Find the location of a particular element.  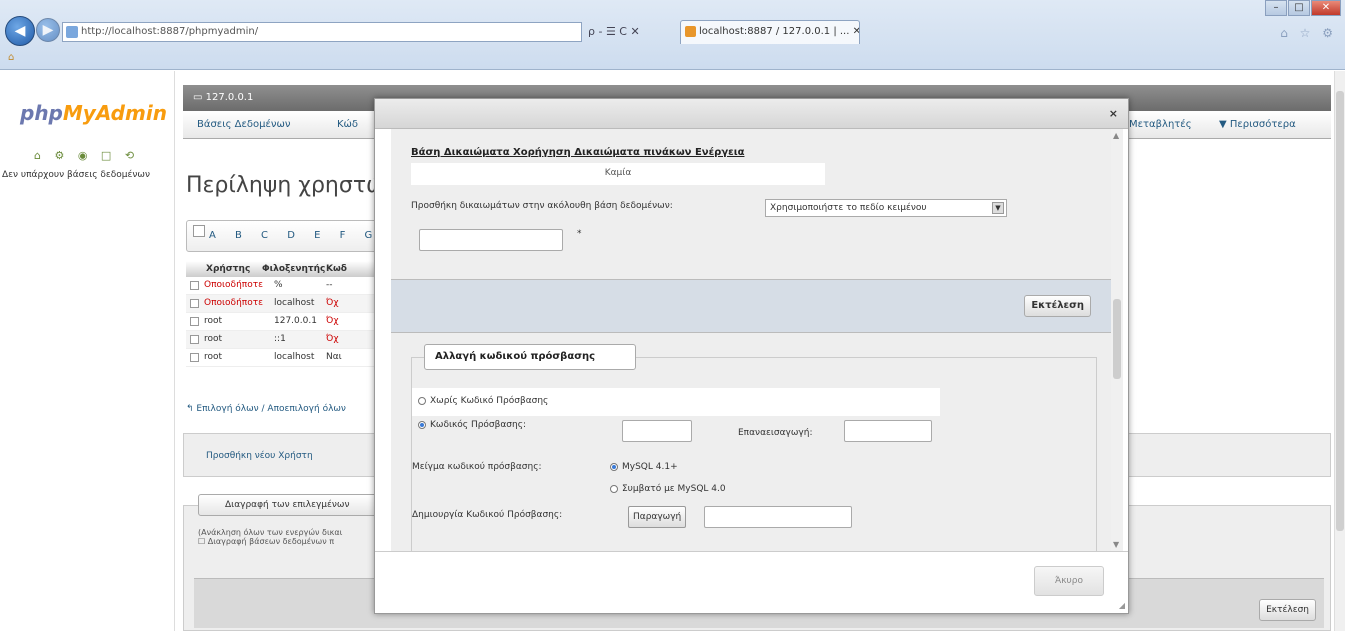

page-title: Περίληψη χρηστών is located at coordinates (291, 185).